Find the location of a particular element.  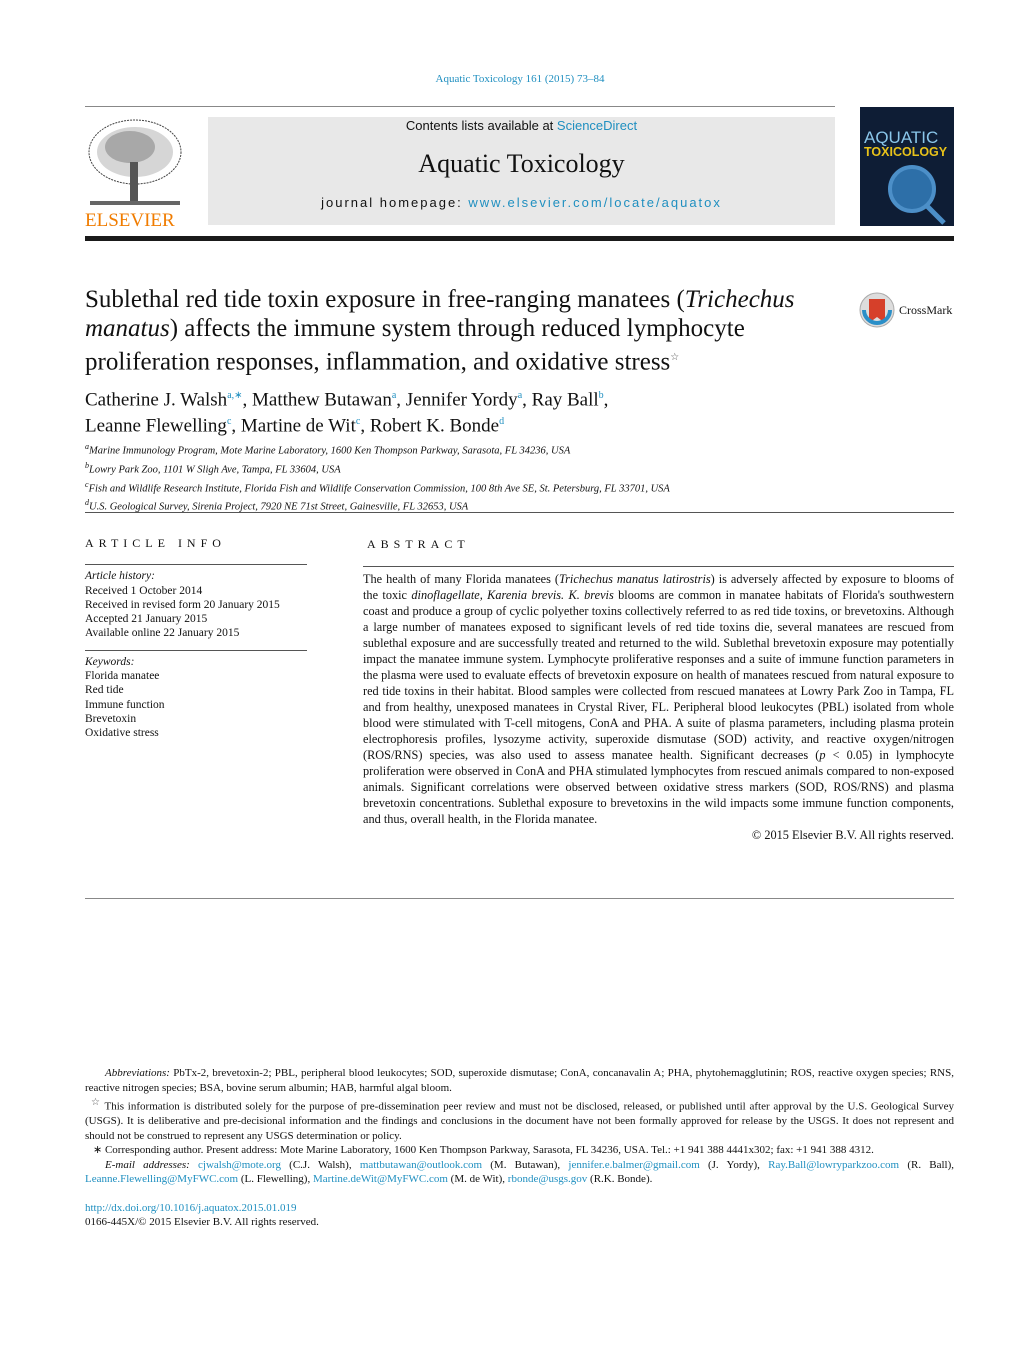

author-name: Martine de Wit is located at coordinates (298, 426).